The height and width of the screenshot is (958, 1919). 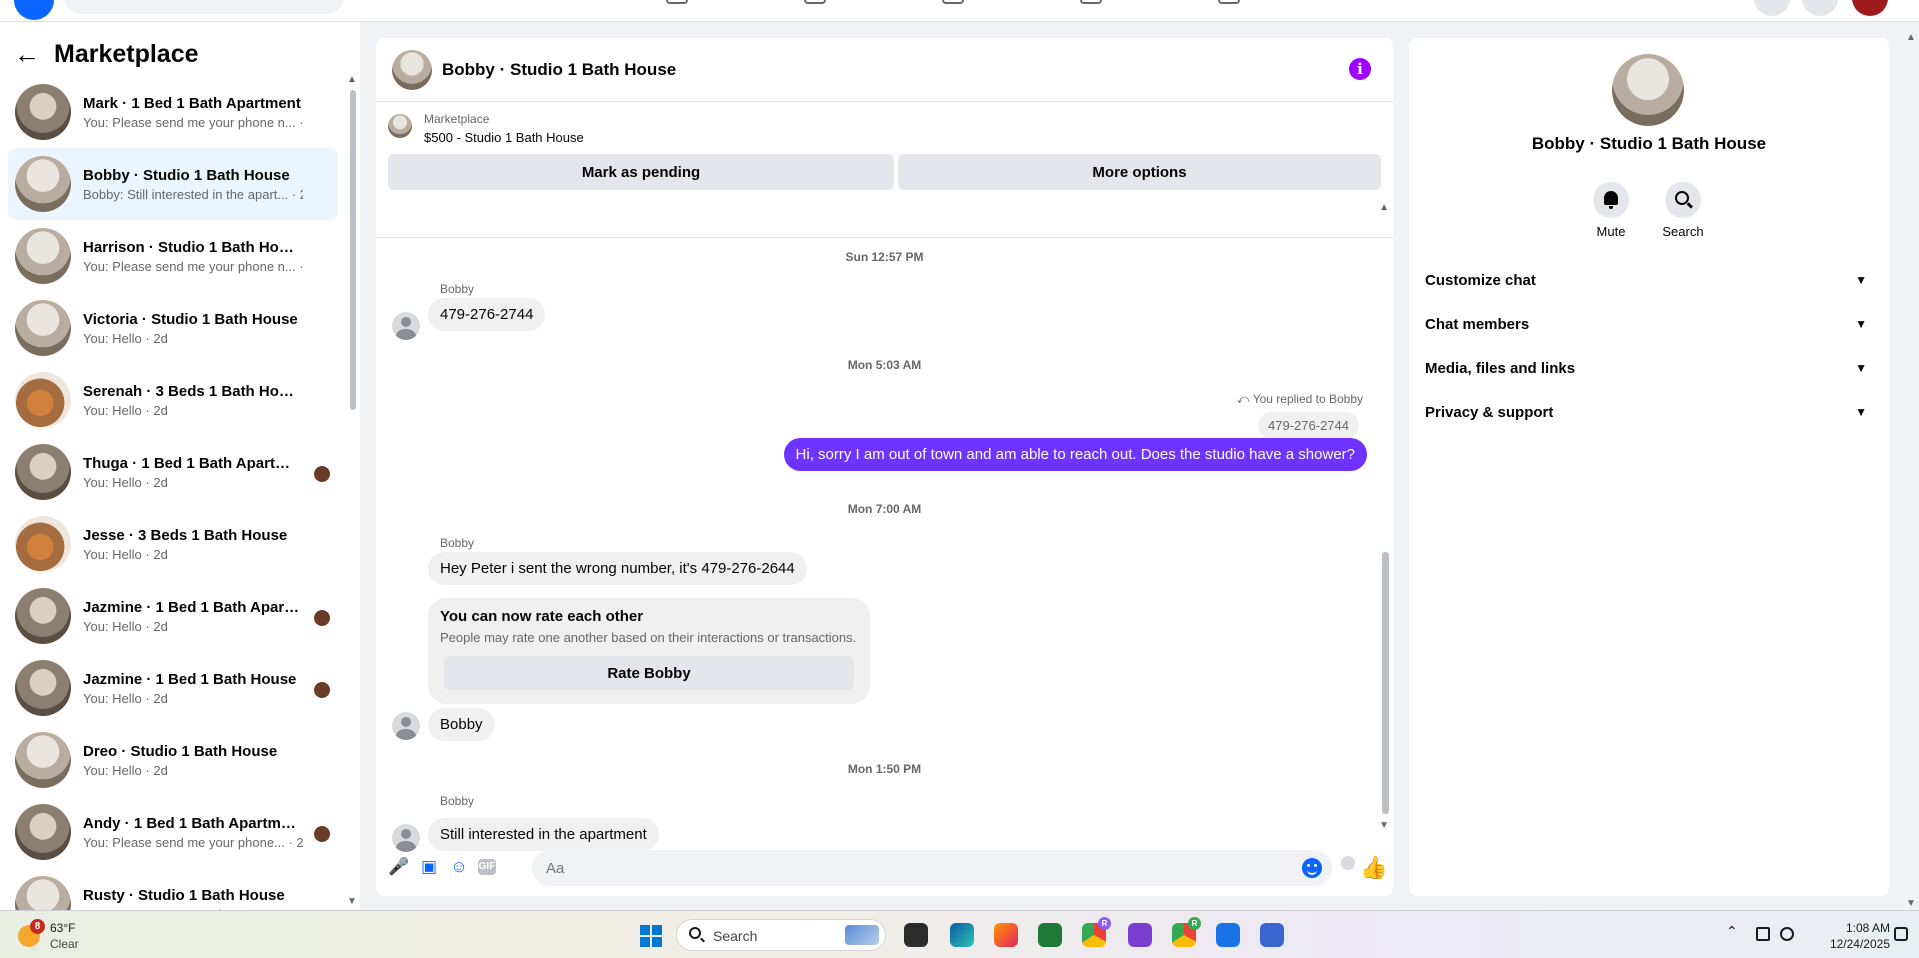 I want to click on facebook-search-input, so click(x=204, y=7).